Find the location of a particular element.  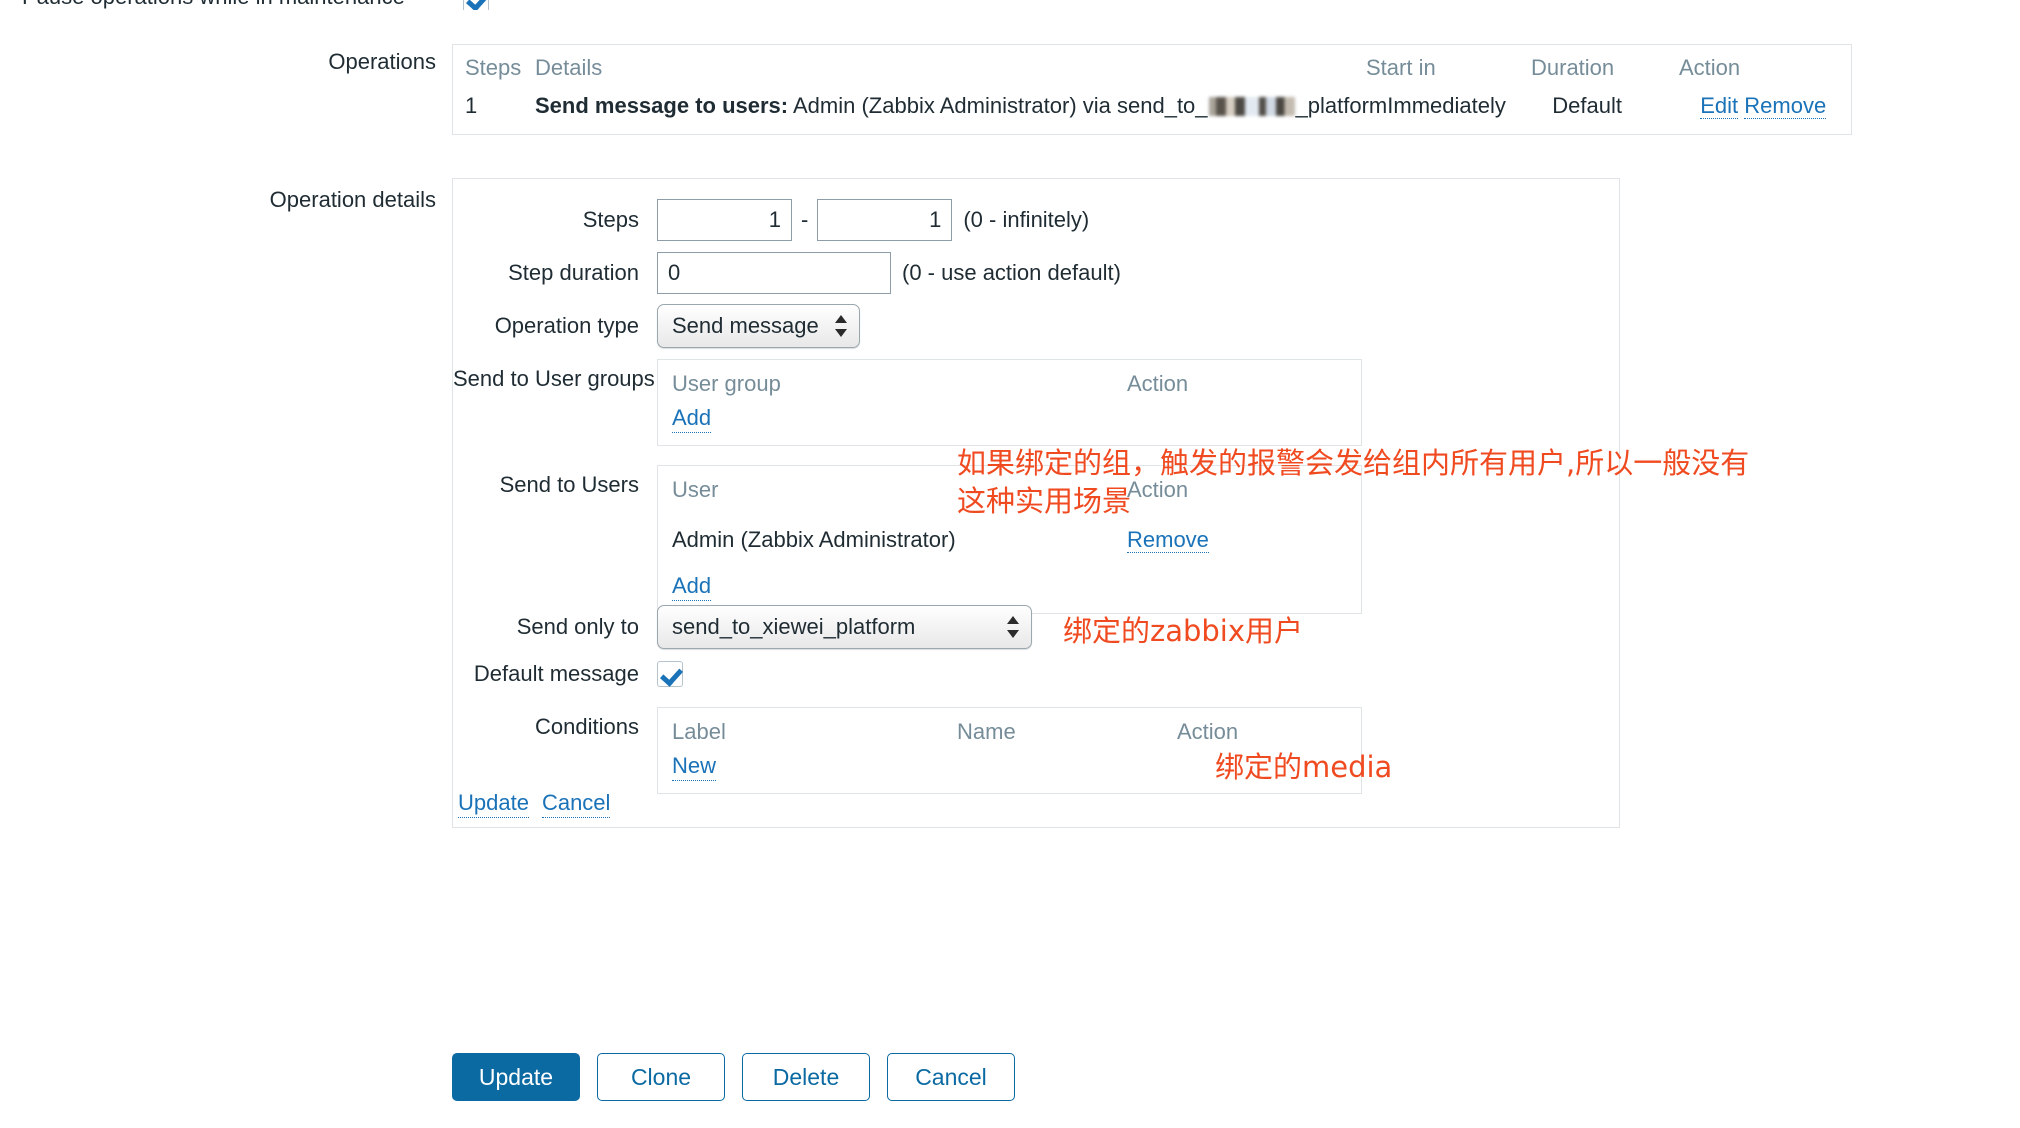

operation-details-actions: Update Cancel is located at coordinates (534, 803).